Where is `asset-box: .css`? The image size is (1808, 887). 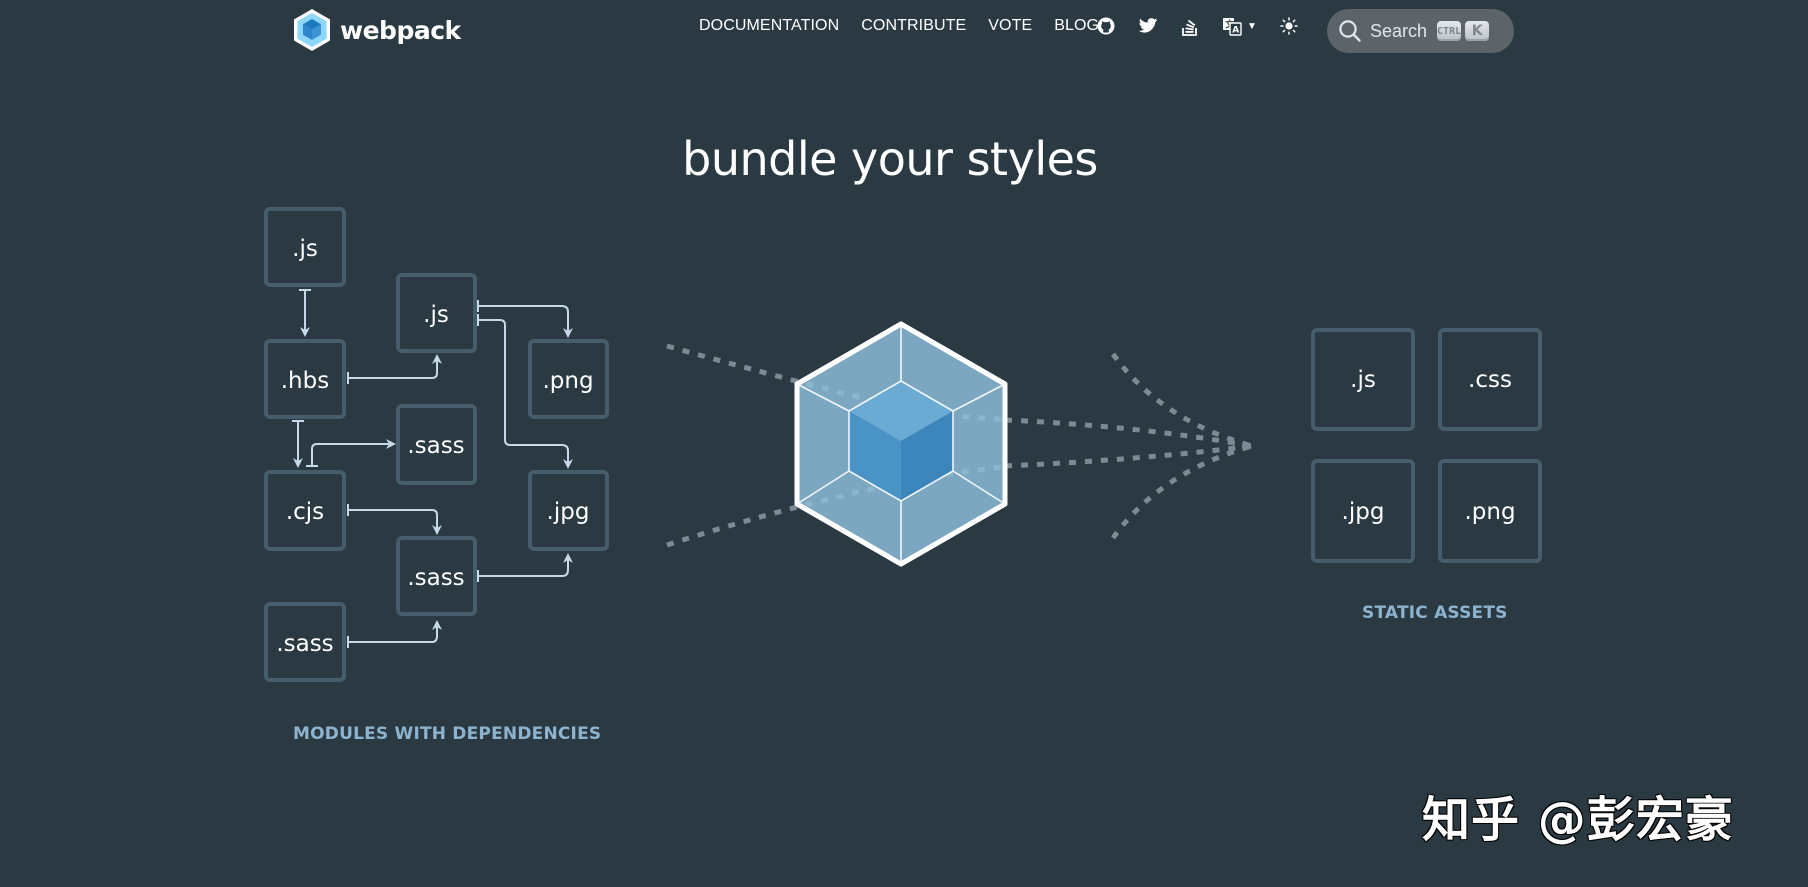
asset-box: .css is located at coordinates (1490, 379).